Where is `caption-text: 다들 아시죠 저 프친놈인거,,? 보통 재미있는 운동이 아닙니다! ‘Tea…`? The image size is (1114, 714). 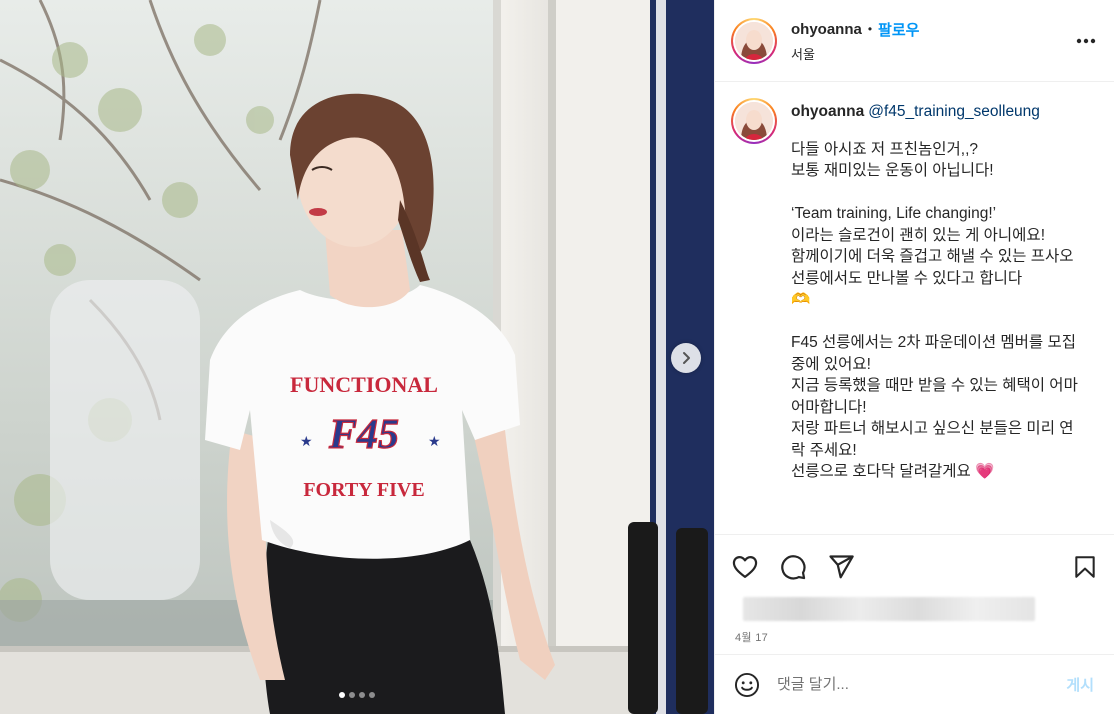 caption-text: 다들 아시죠 저 프친놈인거,,? 보통 재미있는 운동이 아닙니다! ‘Tea… is located at coordinates (934, 310).